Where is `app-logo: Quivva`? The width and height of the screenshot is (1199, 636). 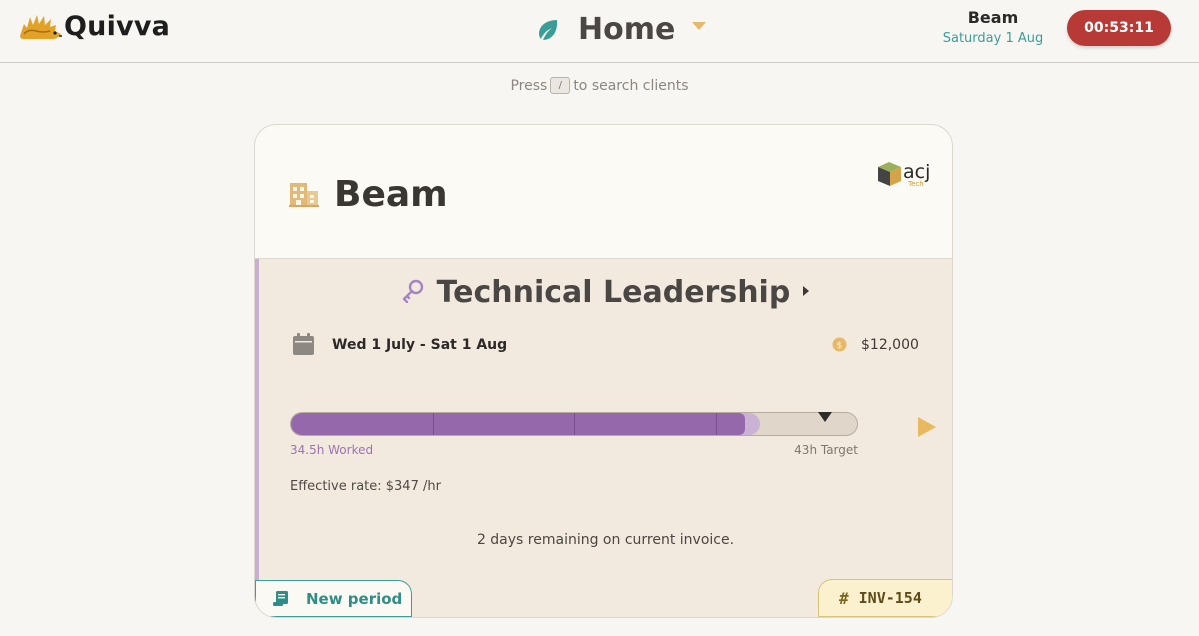 app-logo: Quivva is located at coordinates (94, 27).